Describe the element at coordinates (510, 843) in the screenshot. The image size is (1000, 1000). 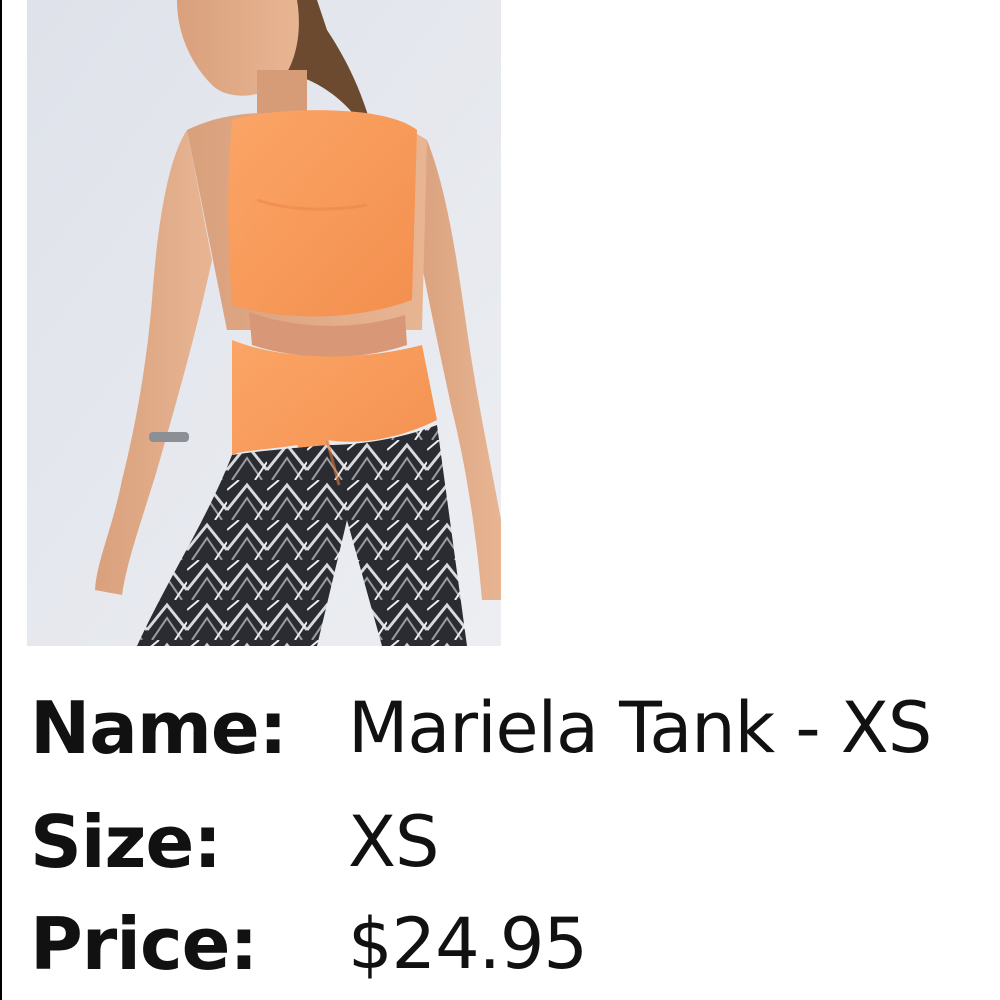
I see `detail-row-size: Size: XS` at that location.